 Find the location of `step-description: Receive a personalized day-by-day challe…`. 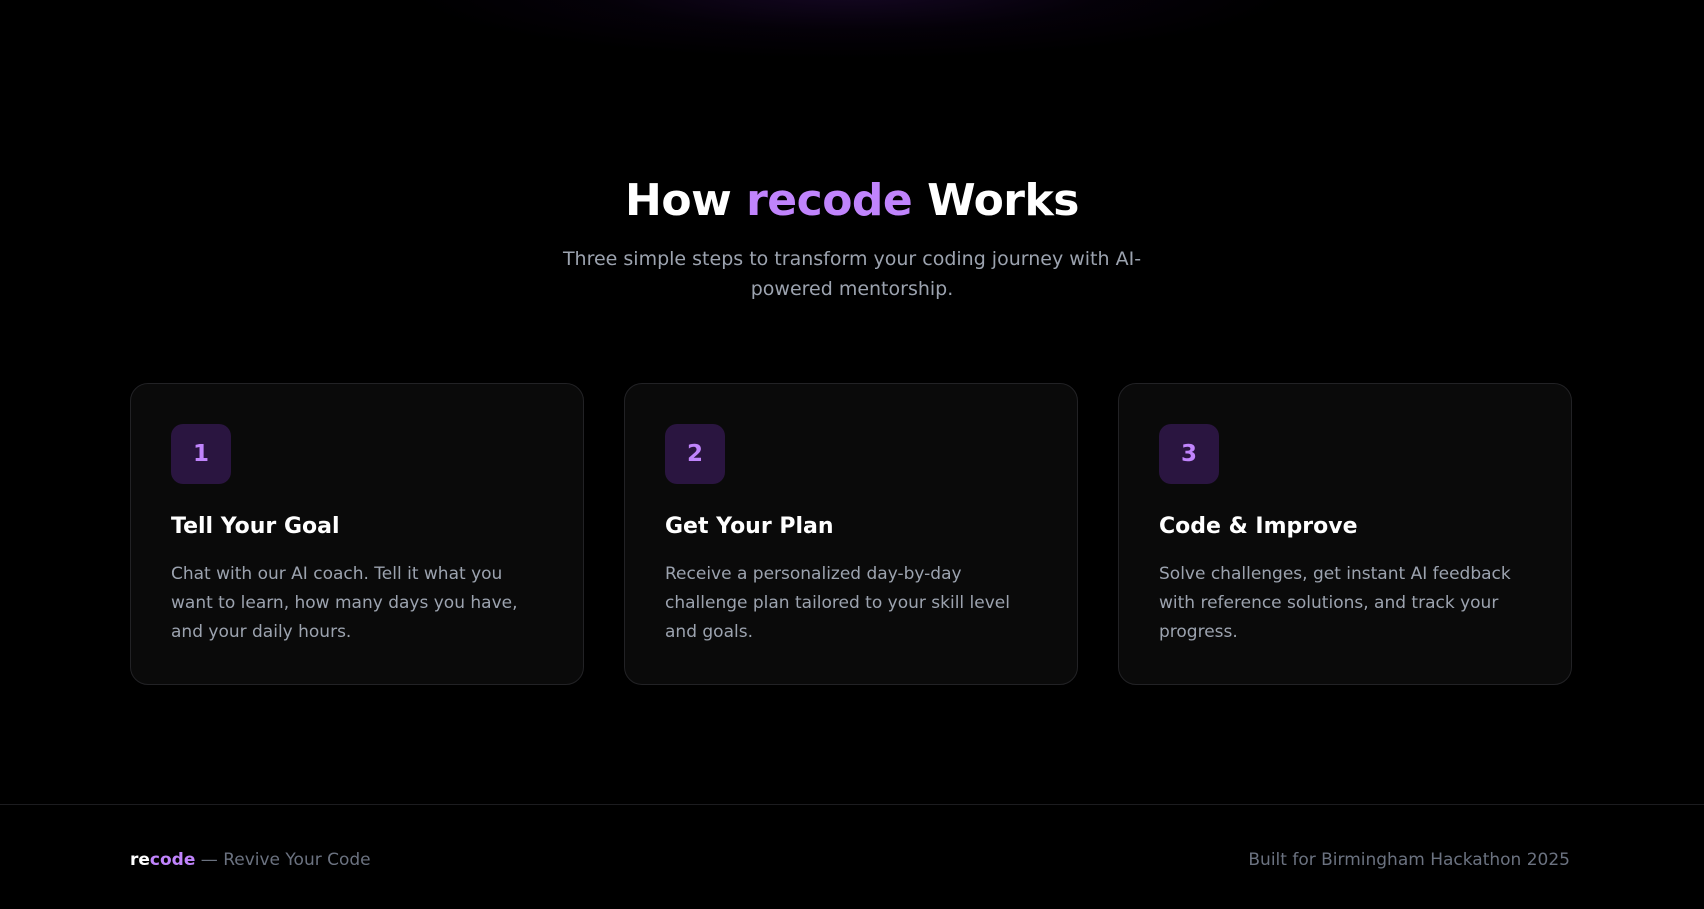

step-description: Receive a personalized day-by-day challe… is located at coordinates (837, 603).